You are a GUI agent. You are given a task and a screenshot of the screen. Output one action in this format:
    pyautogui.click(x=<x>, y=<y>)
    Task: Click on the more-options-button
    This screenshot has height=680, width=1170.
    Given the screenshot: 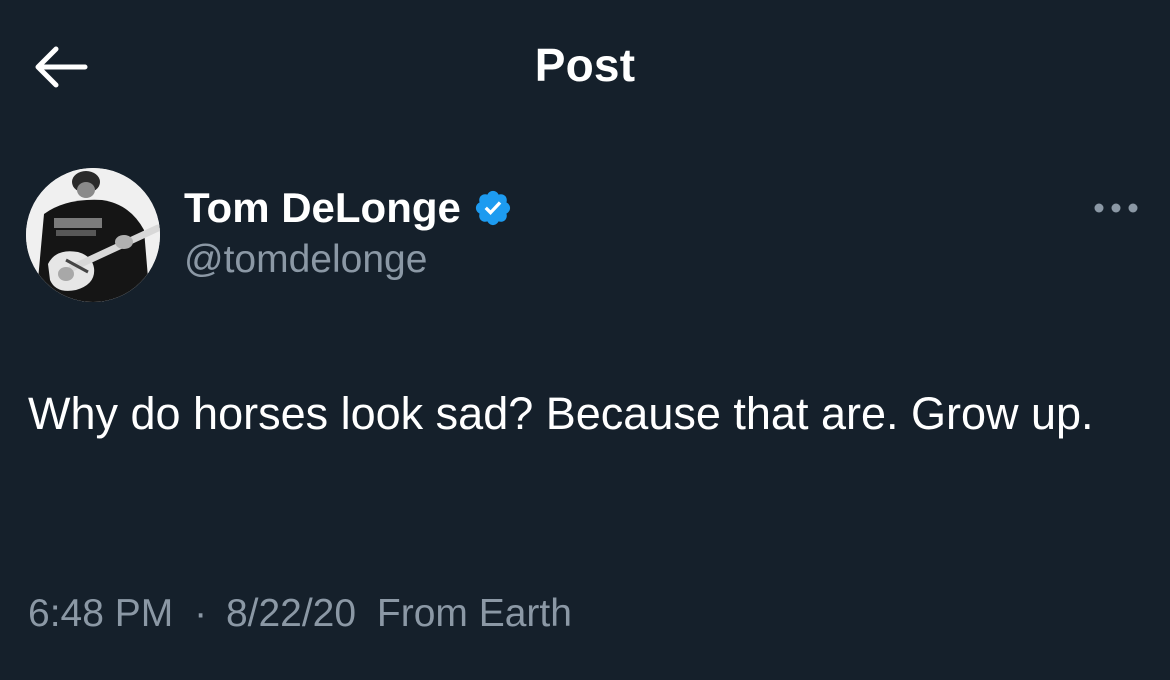 What is the action you would take?
    pyautogui.click(x=1116, y=208)
    